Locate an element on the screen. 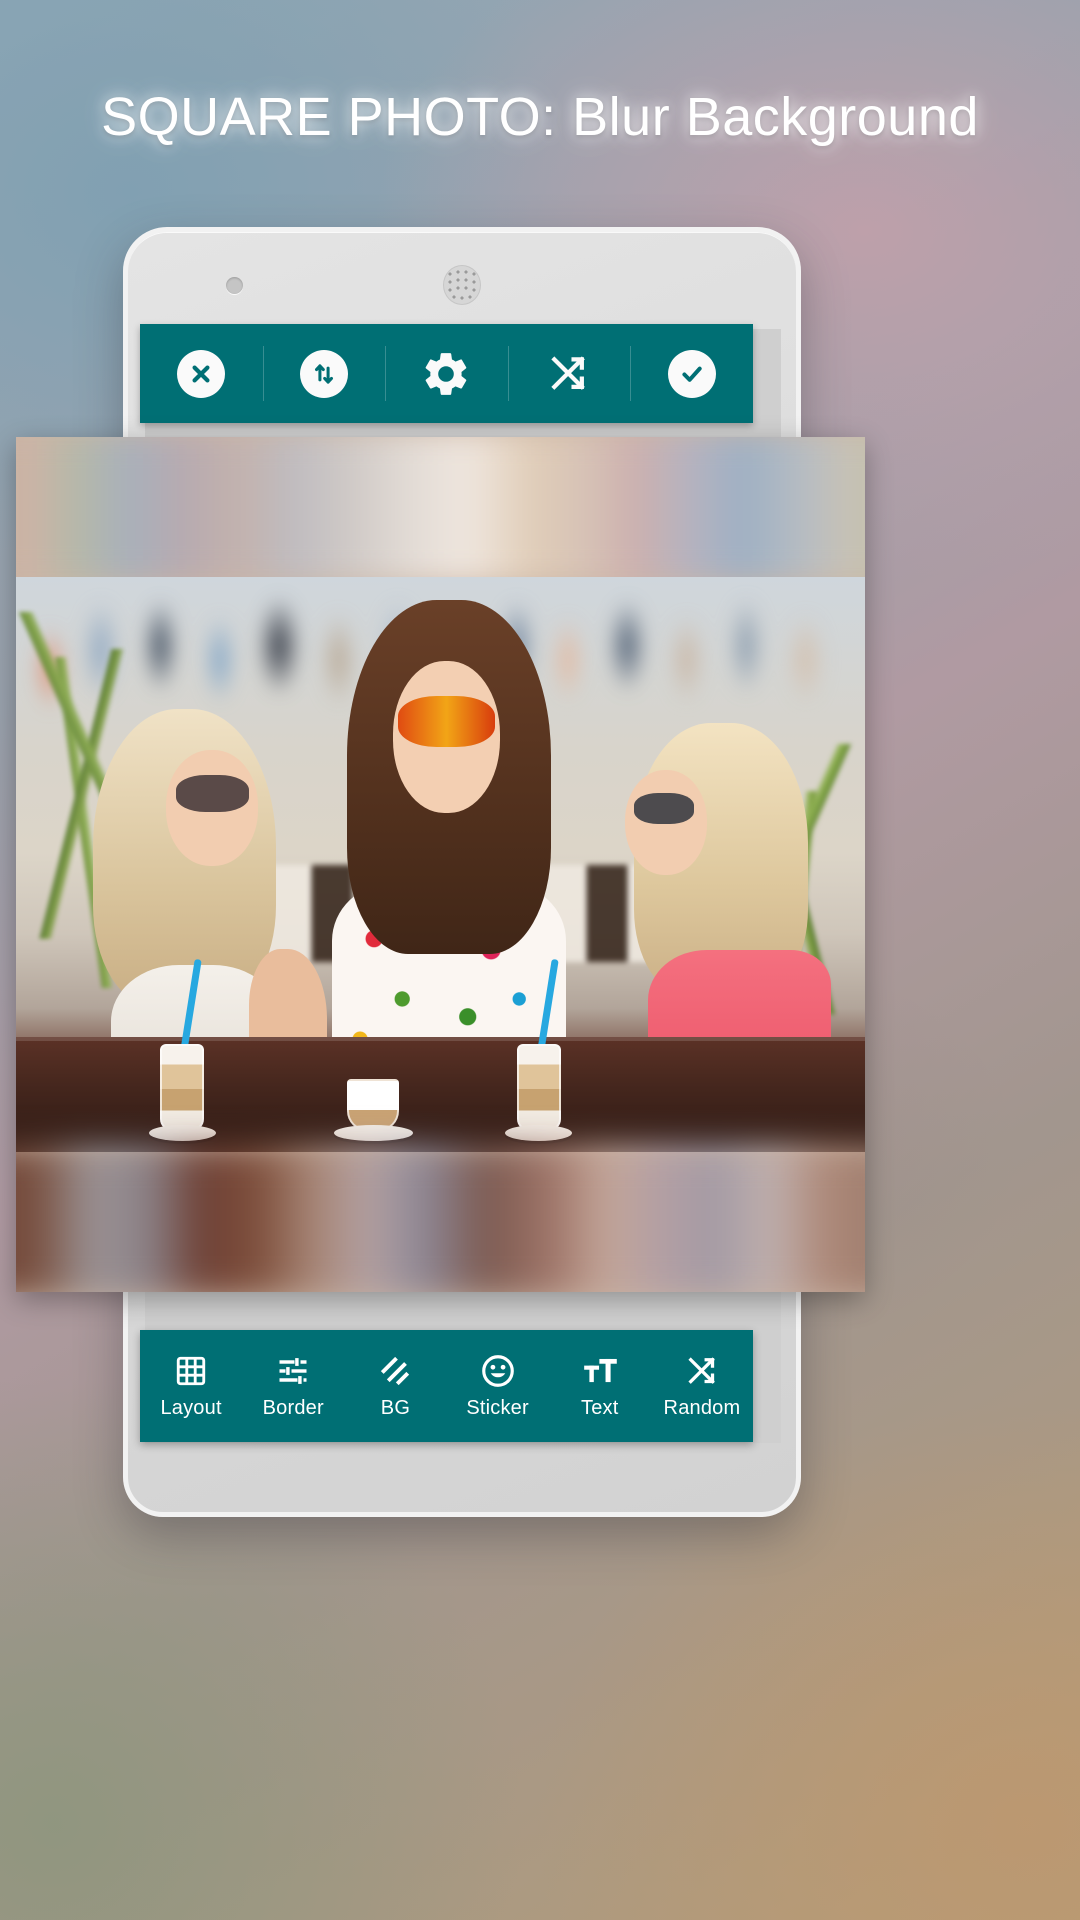 The width and height of the screenshot is (1080, 1920). shuffle-button: Shuffle is located at coordinates (569, 373).